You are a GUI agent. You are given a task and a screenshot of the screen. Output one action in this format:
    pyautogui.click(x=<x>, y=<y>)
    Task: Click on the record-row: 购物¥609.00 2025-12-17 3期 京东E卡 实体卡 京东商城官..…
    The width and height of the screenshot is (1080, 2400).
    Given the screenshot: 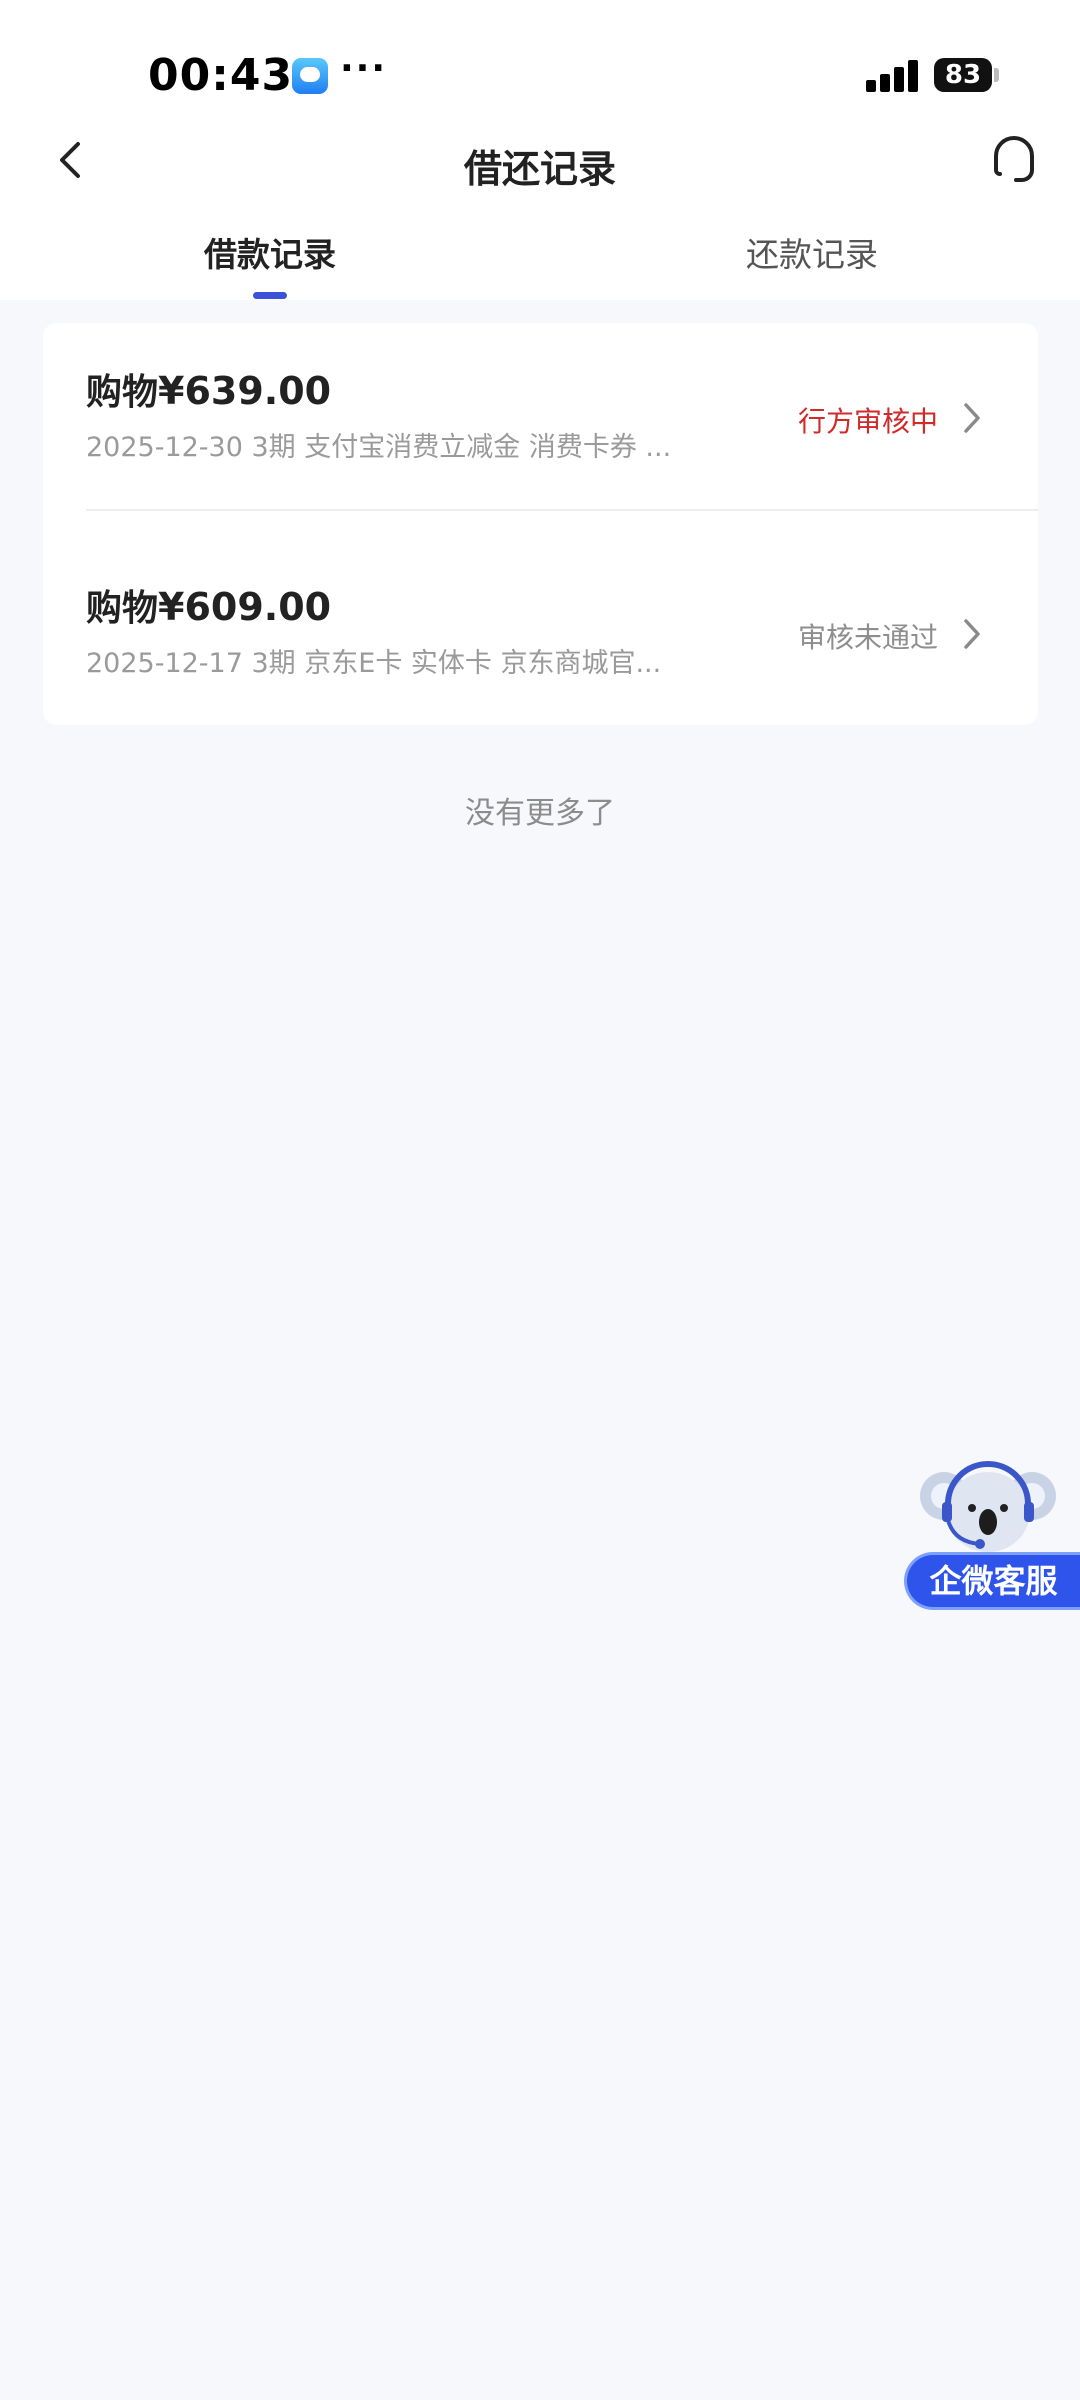 What is the action you would take?
    pyautogui.click(x=540, y=639)
    